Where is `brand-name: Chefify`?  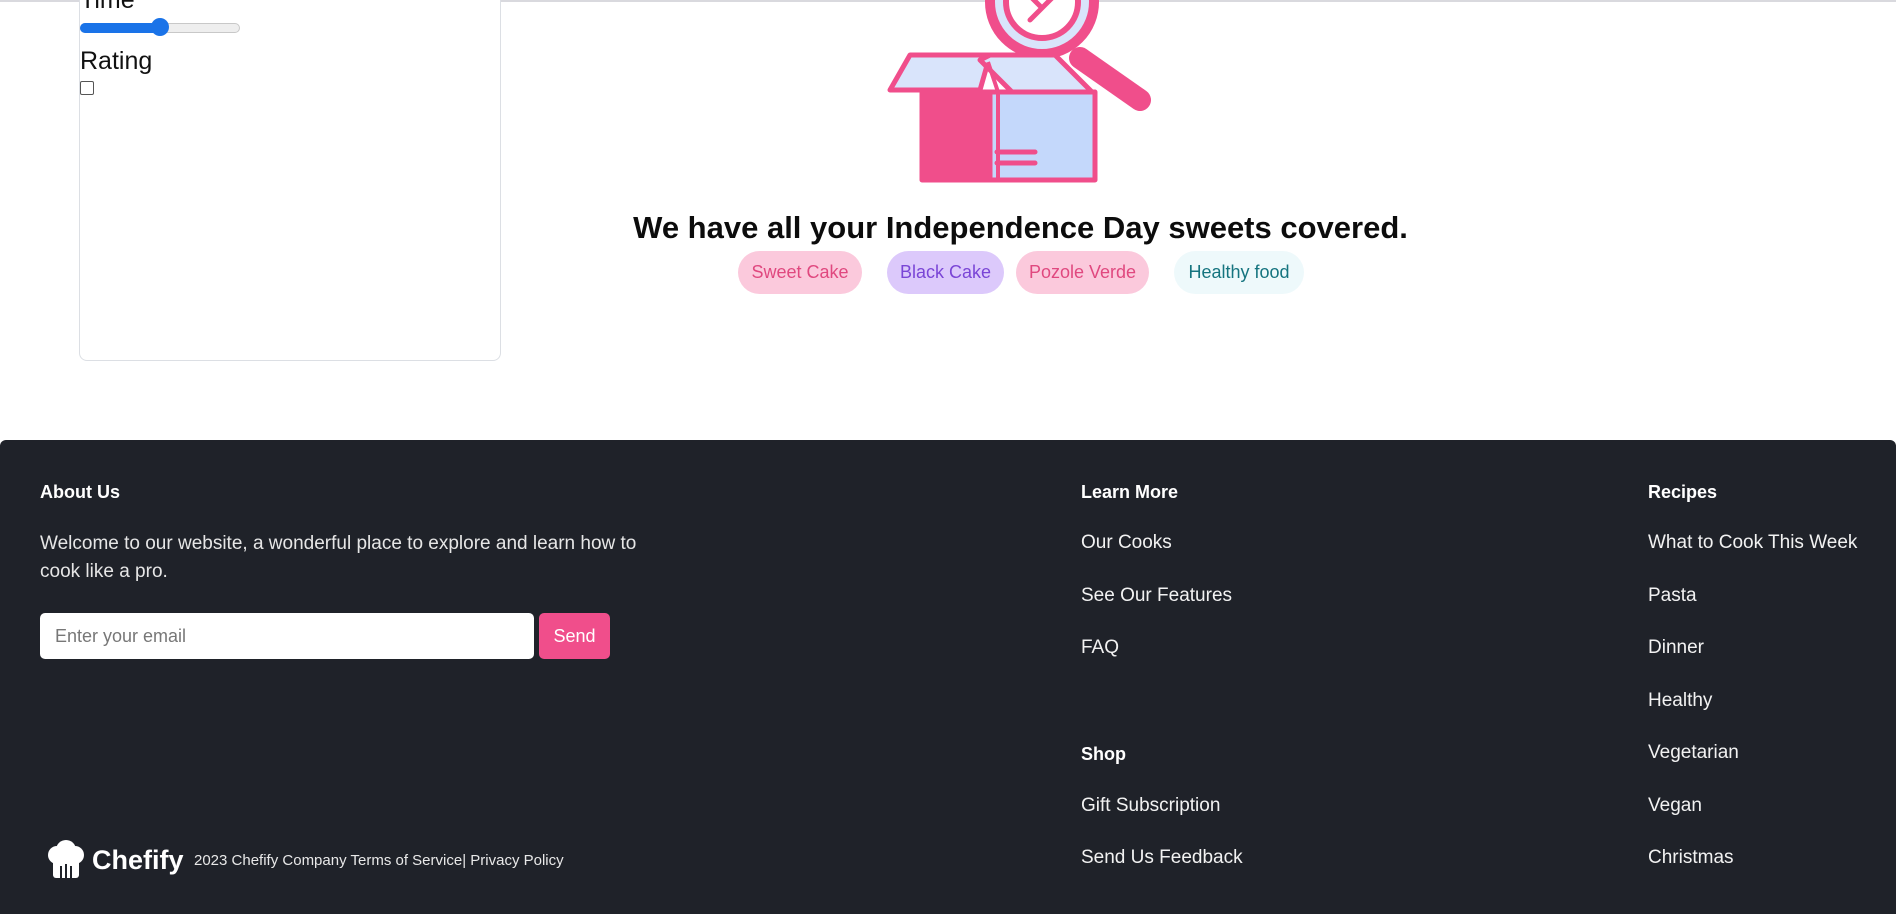 brand-name: Chefify is located at coordinates (138, 859).